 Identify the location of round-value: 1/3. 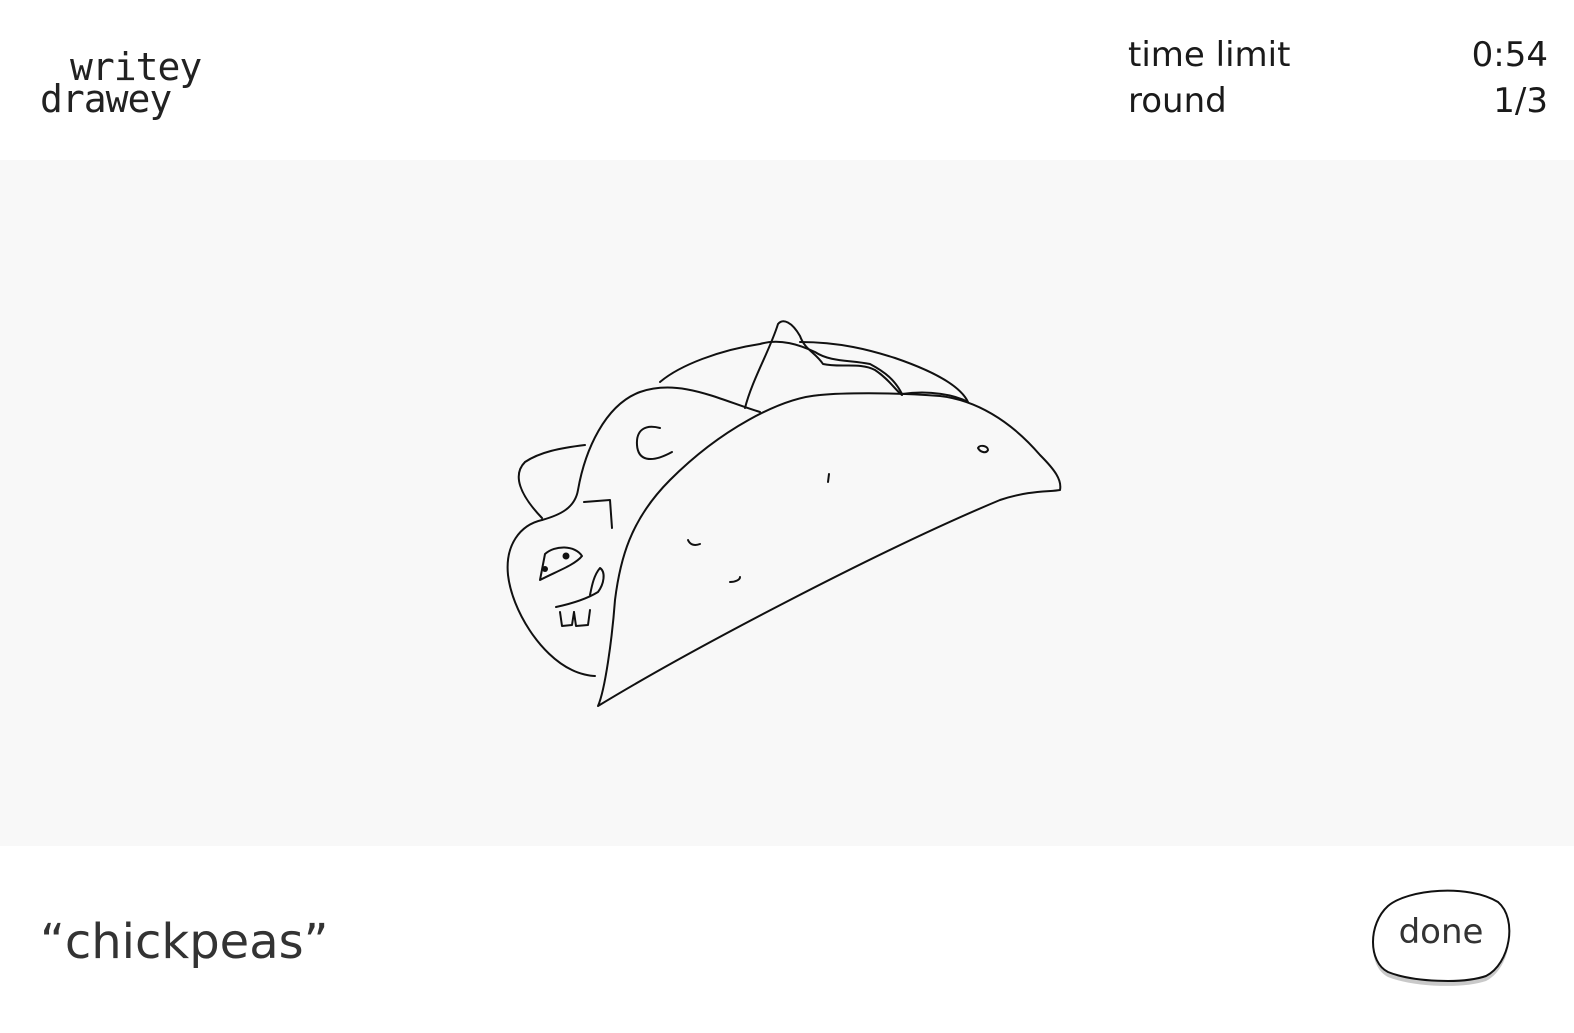
(1520, 101).